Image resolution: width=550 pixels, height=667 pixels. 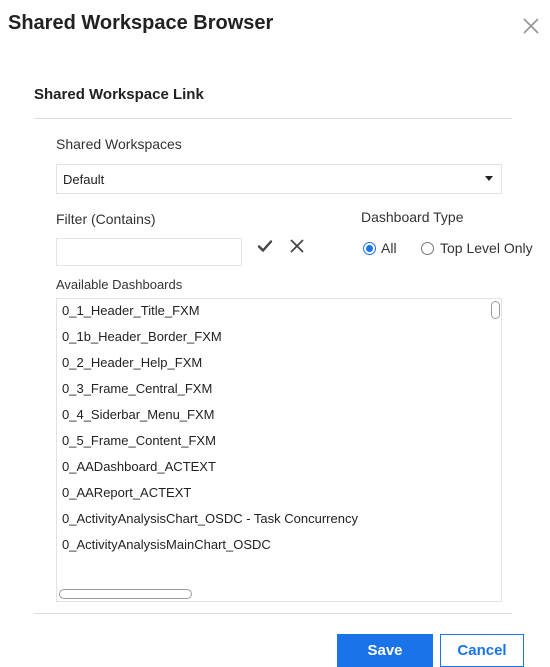 I want to click on save-button: Save, so click(x=385, y=650).